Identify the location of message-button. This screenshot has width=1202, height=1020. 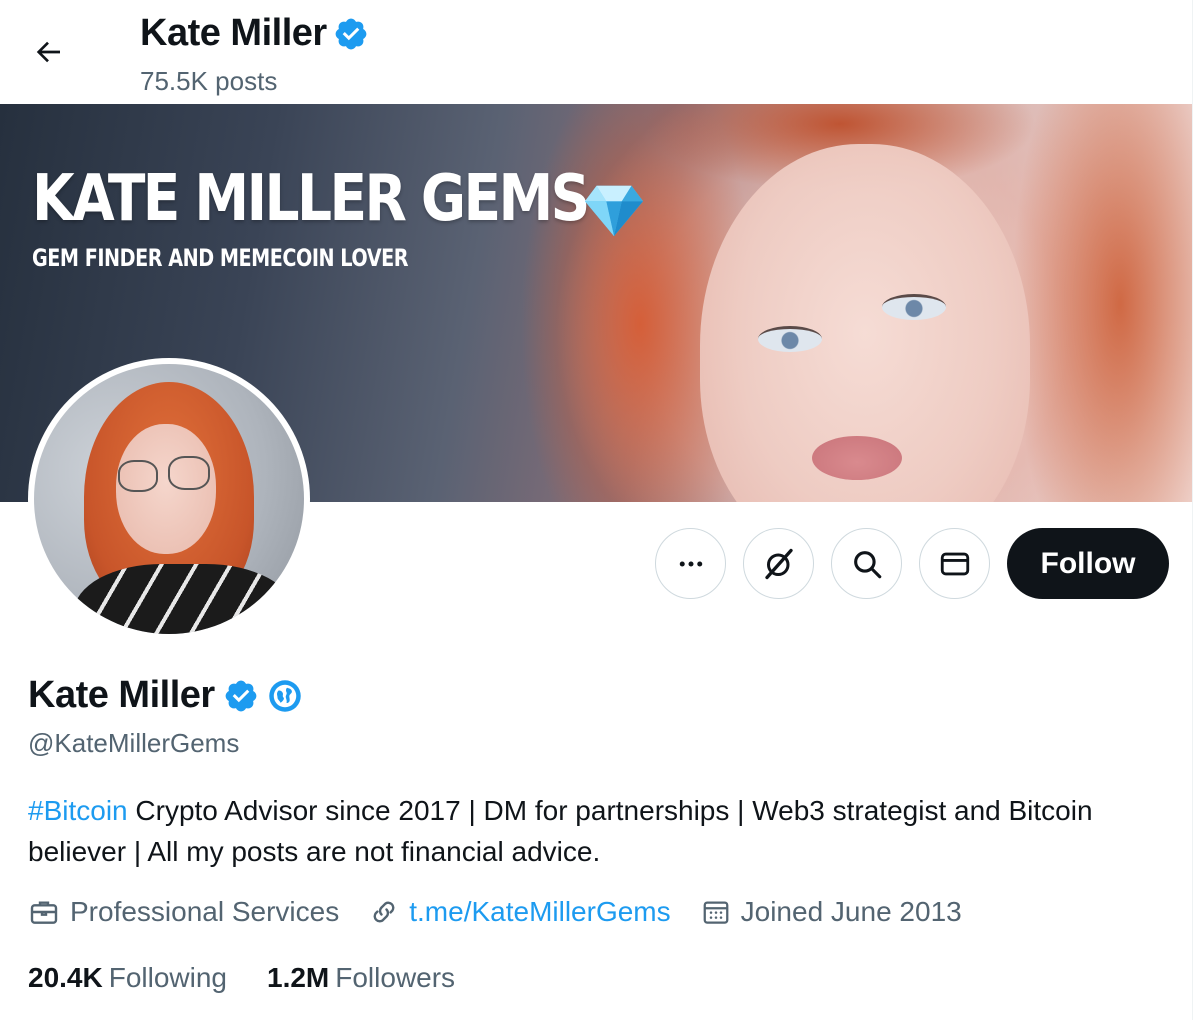
(954, 563).